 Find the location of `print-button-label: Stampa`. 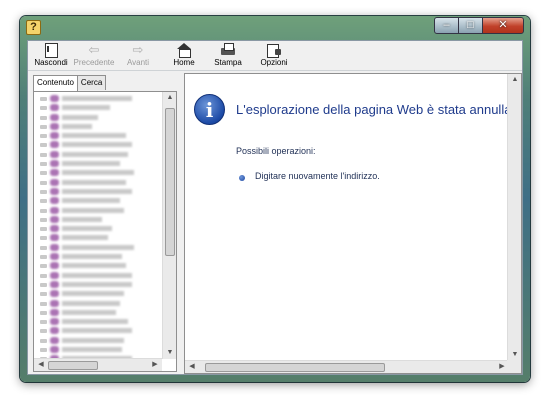

print-button-label: Stampa is located at coordinates (228, 62).